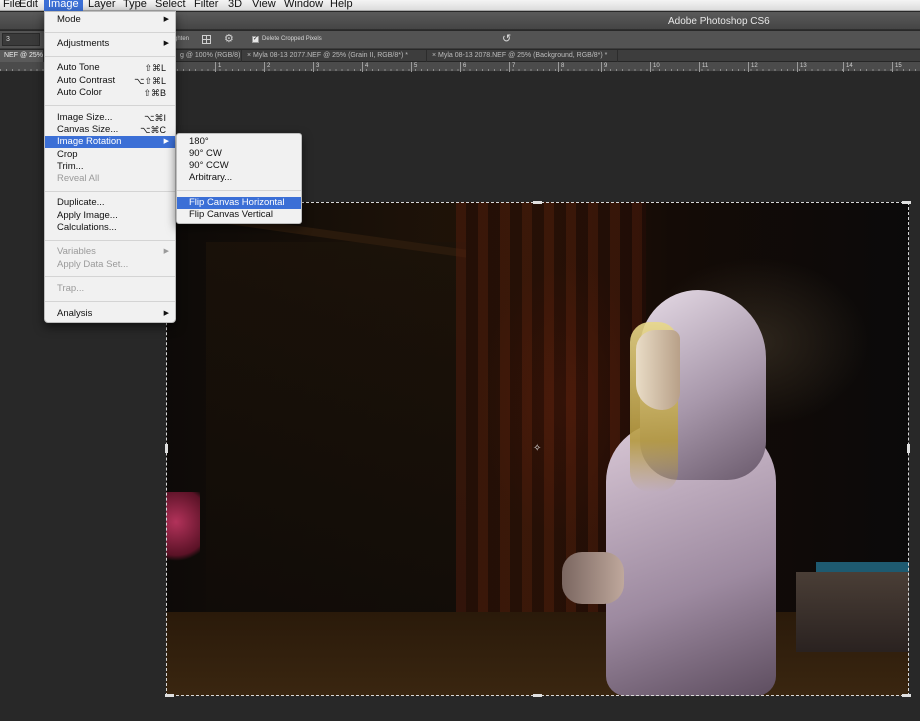 The width and height of the screenshot is (920, 721). Describe the element at coordinates (110, 179) in the screenshot. I see `menu-item-reveal-all: Reveal All` at that location.